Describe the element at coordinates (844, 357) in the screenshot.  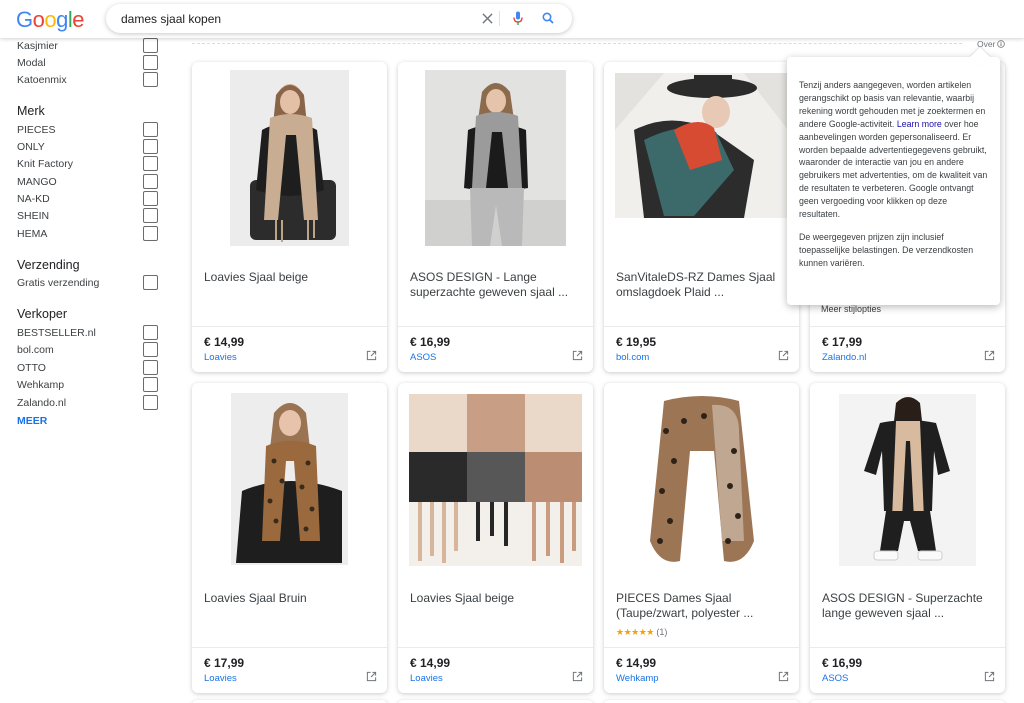
I see `seller-link: Zalando.nl` at that location.